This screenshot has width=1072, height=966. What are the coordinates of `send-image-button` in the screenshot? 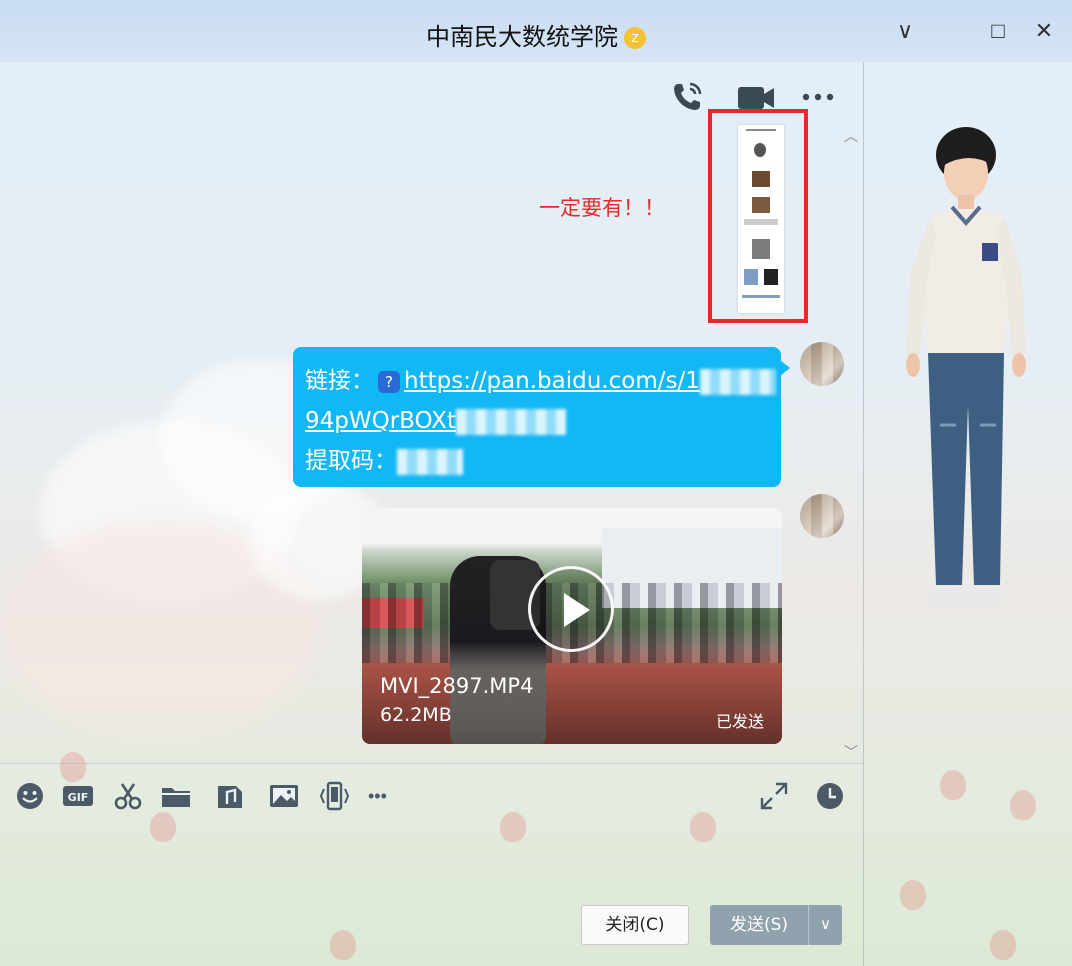 It's located at (284, 796).